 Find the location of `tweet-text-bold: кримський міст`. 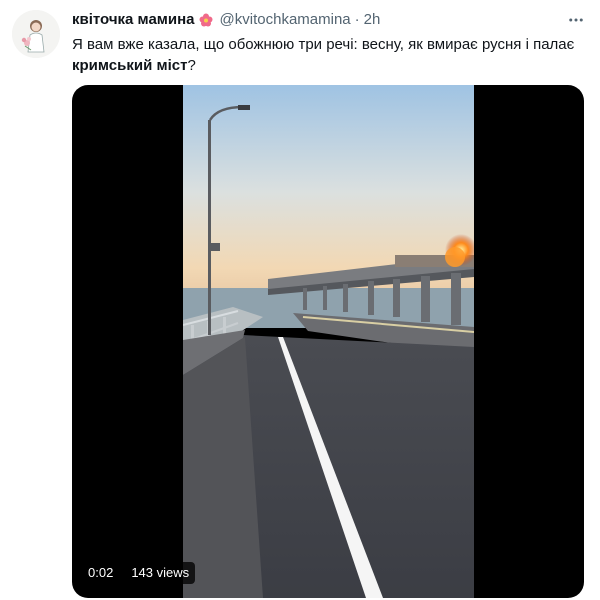

tweet-text-bold: кримський міст is located at coordinates (130, 65).